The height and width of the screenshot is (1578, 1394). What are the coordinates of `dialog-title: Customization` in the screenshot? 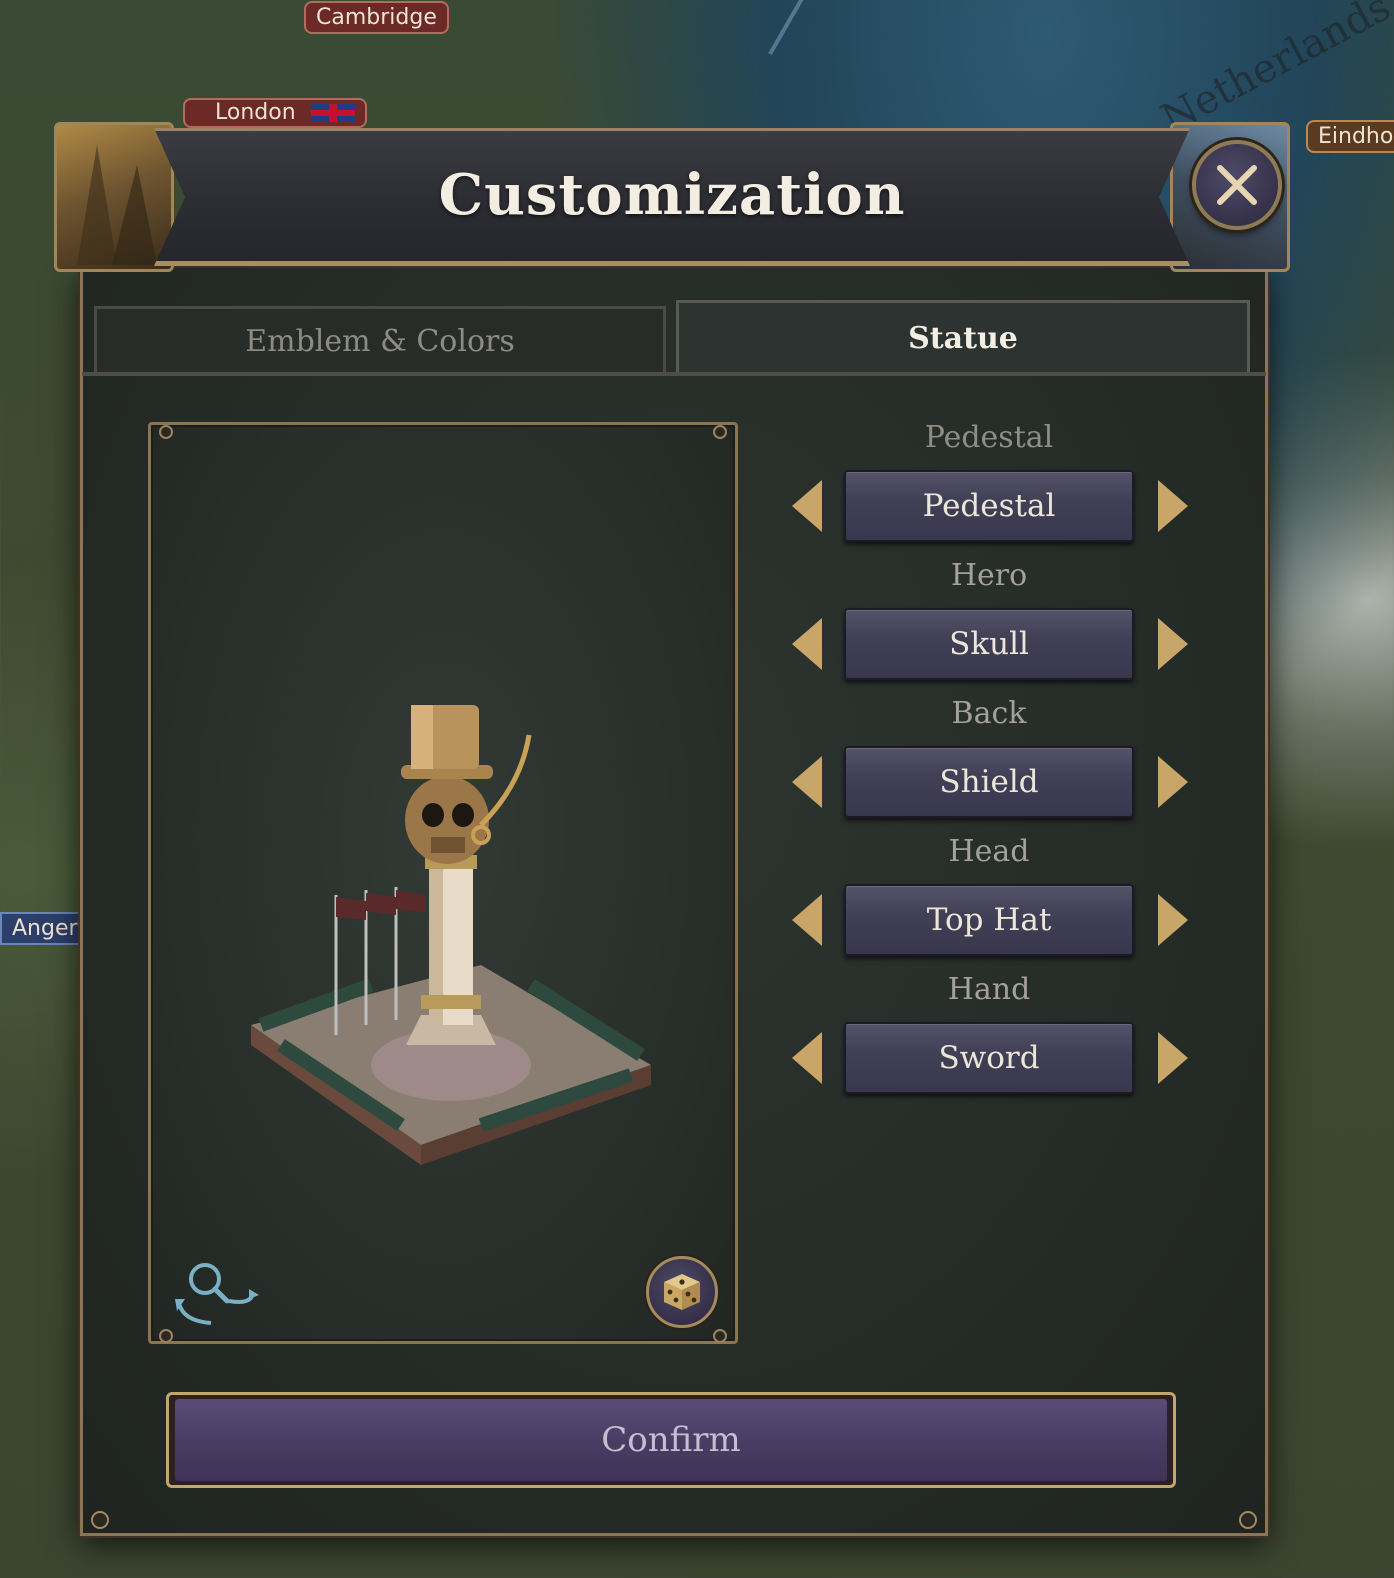 It's located at (672, 195).